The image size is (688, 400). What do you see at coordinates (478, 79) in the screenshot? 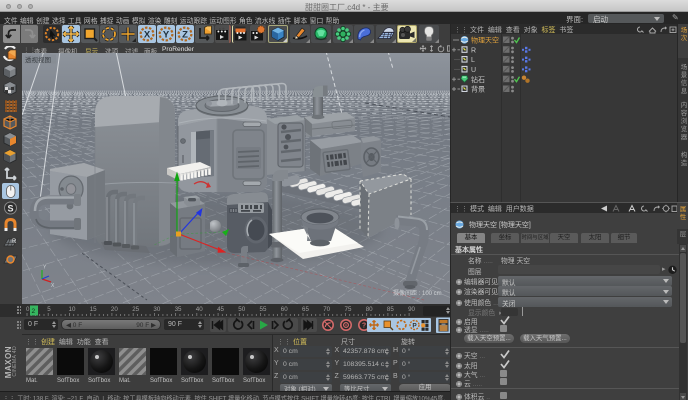
I see `svg-text: 钻石` at bounding box center [478, 79].